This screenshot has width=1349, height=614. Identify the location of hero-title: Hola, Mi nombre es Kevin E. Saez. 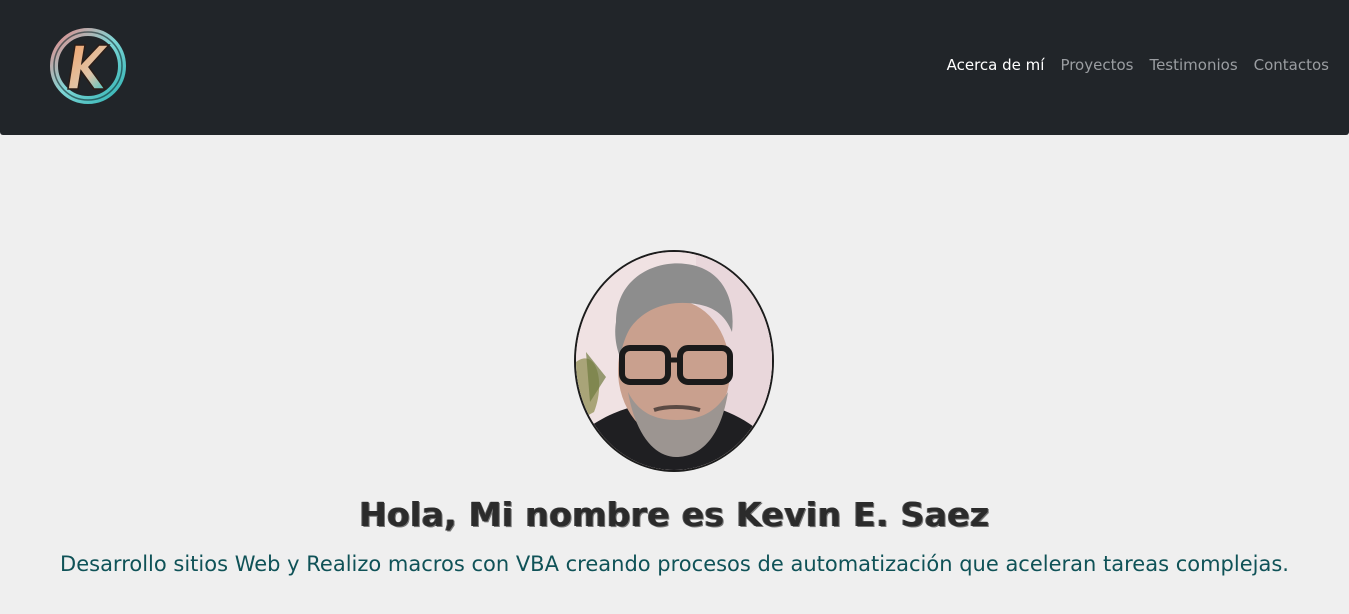
(674, 514).